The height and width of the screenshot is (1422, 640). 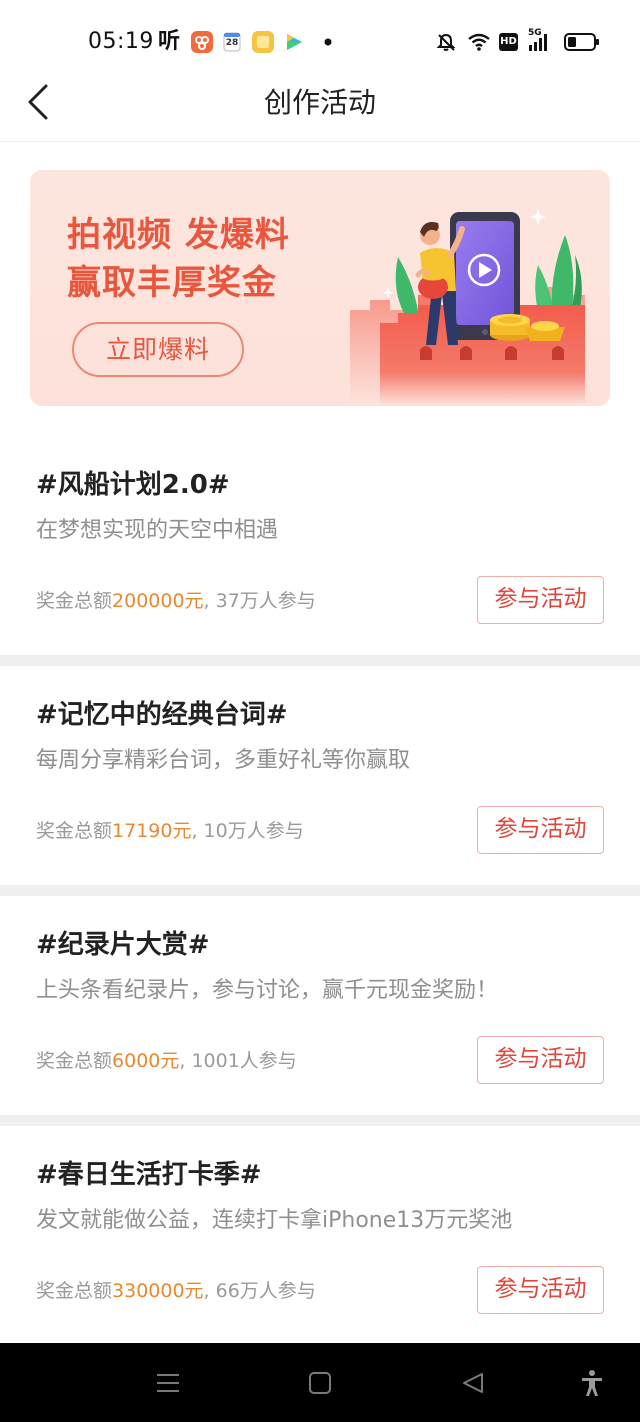 I want to click on participant-count: , 37万人参与, so click(x=259, y=601).